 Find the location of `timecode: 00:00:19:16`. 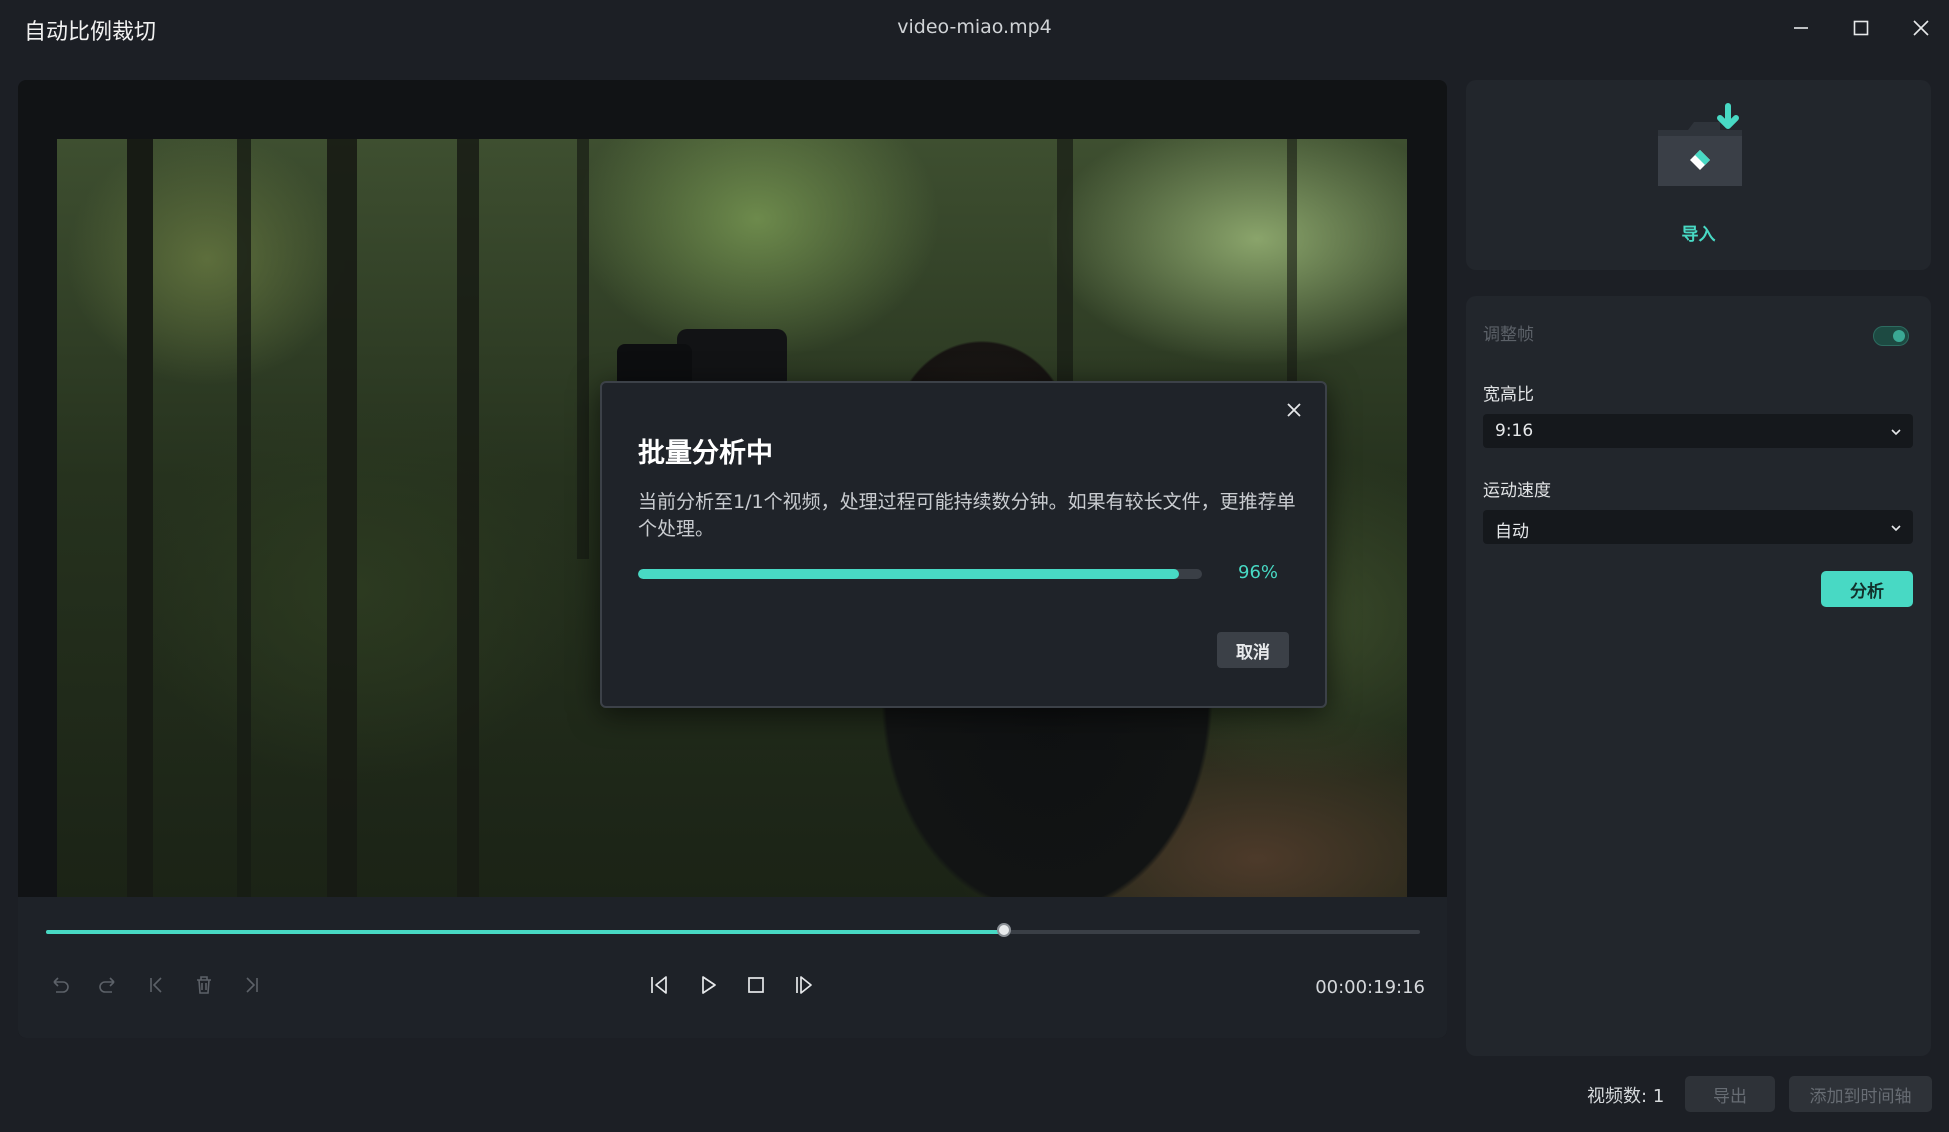

timecode: 00:00:19:16 is located at coordinates (1370, 987).